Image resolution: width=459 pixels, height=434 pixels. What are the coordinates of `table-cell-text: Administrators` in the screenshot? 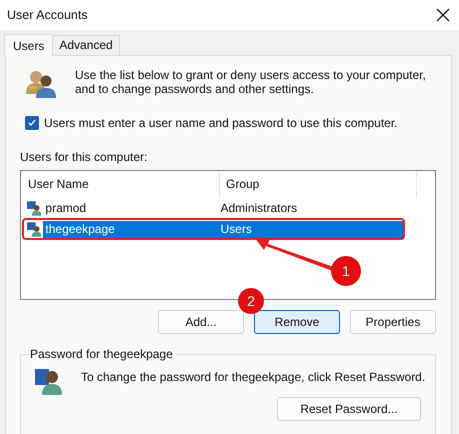 It's located at (258, 208).